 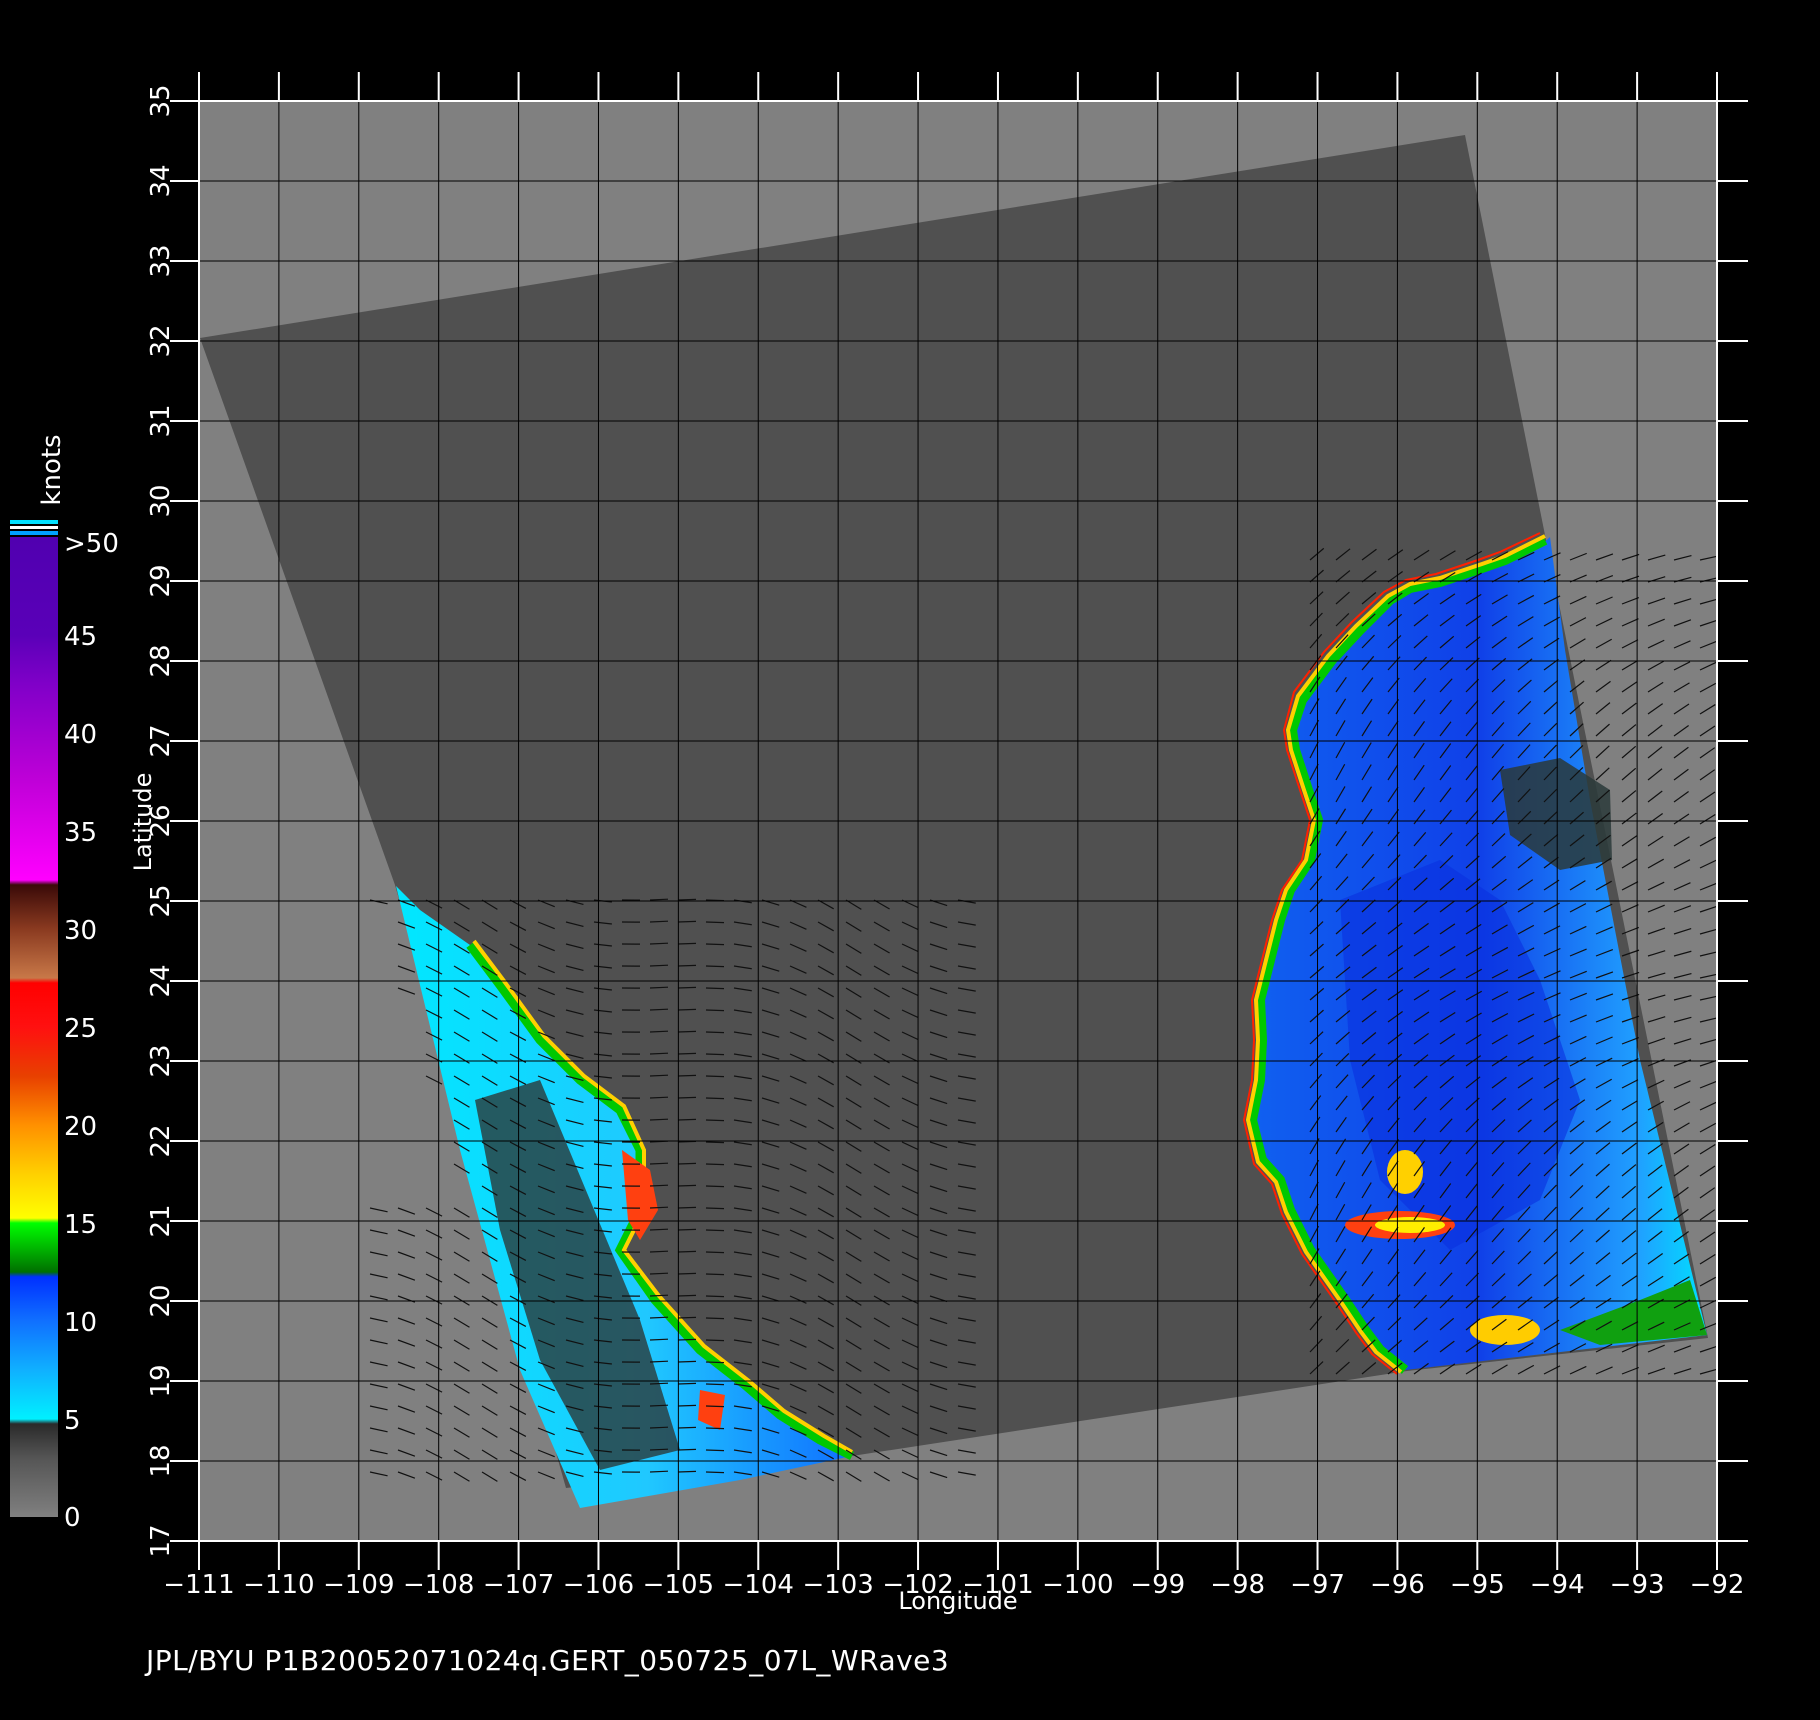 What do you see at coordinates (1557, 1585) in the screenshot?
I see `lon-tick-label: −94` at bounding box center [1557, 1585].